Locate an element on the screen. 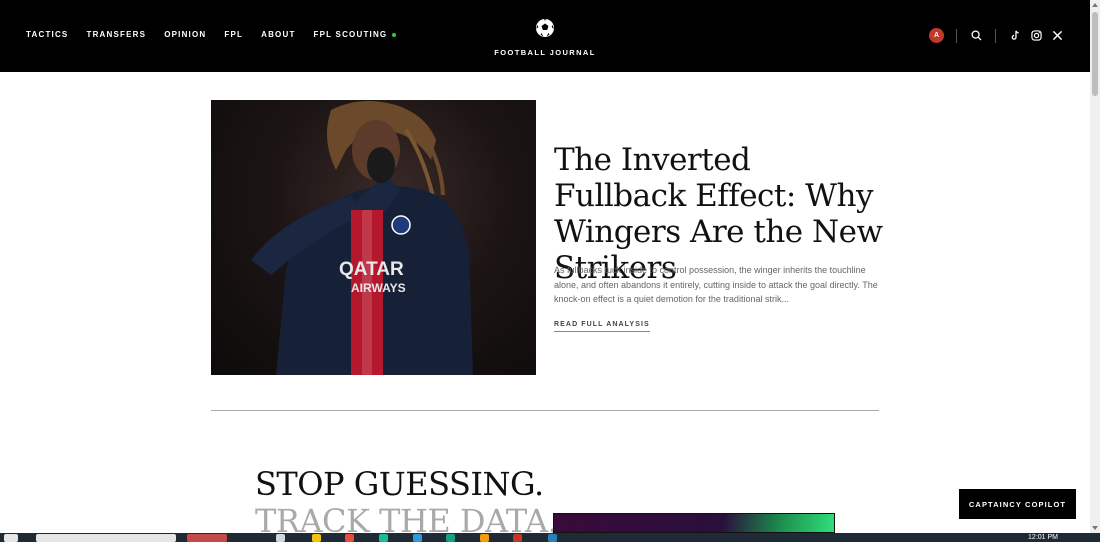  os-taskbar: 12:01 PM is located at coordinates (550, 537).